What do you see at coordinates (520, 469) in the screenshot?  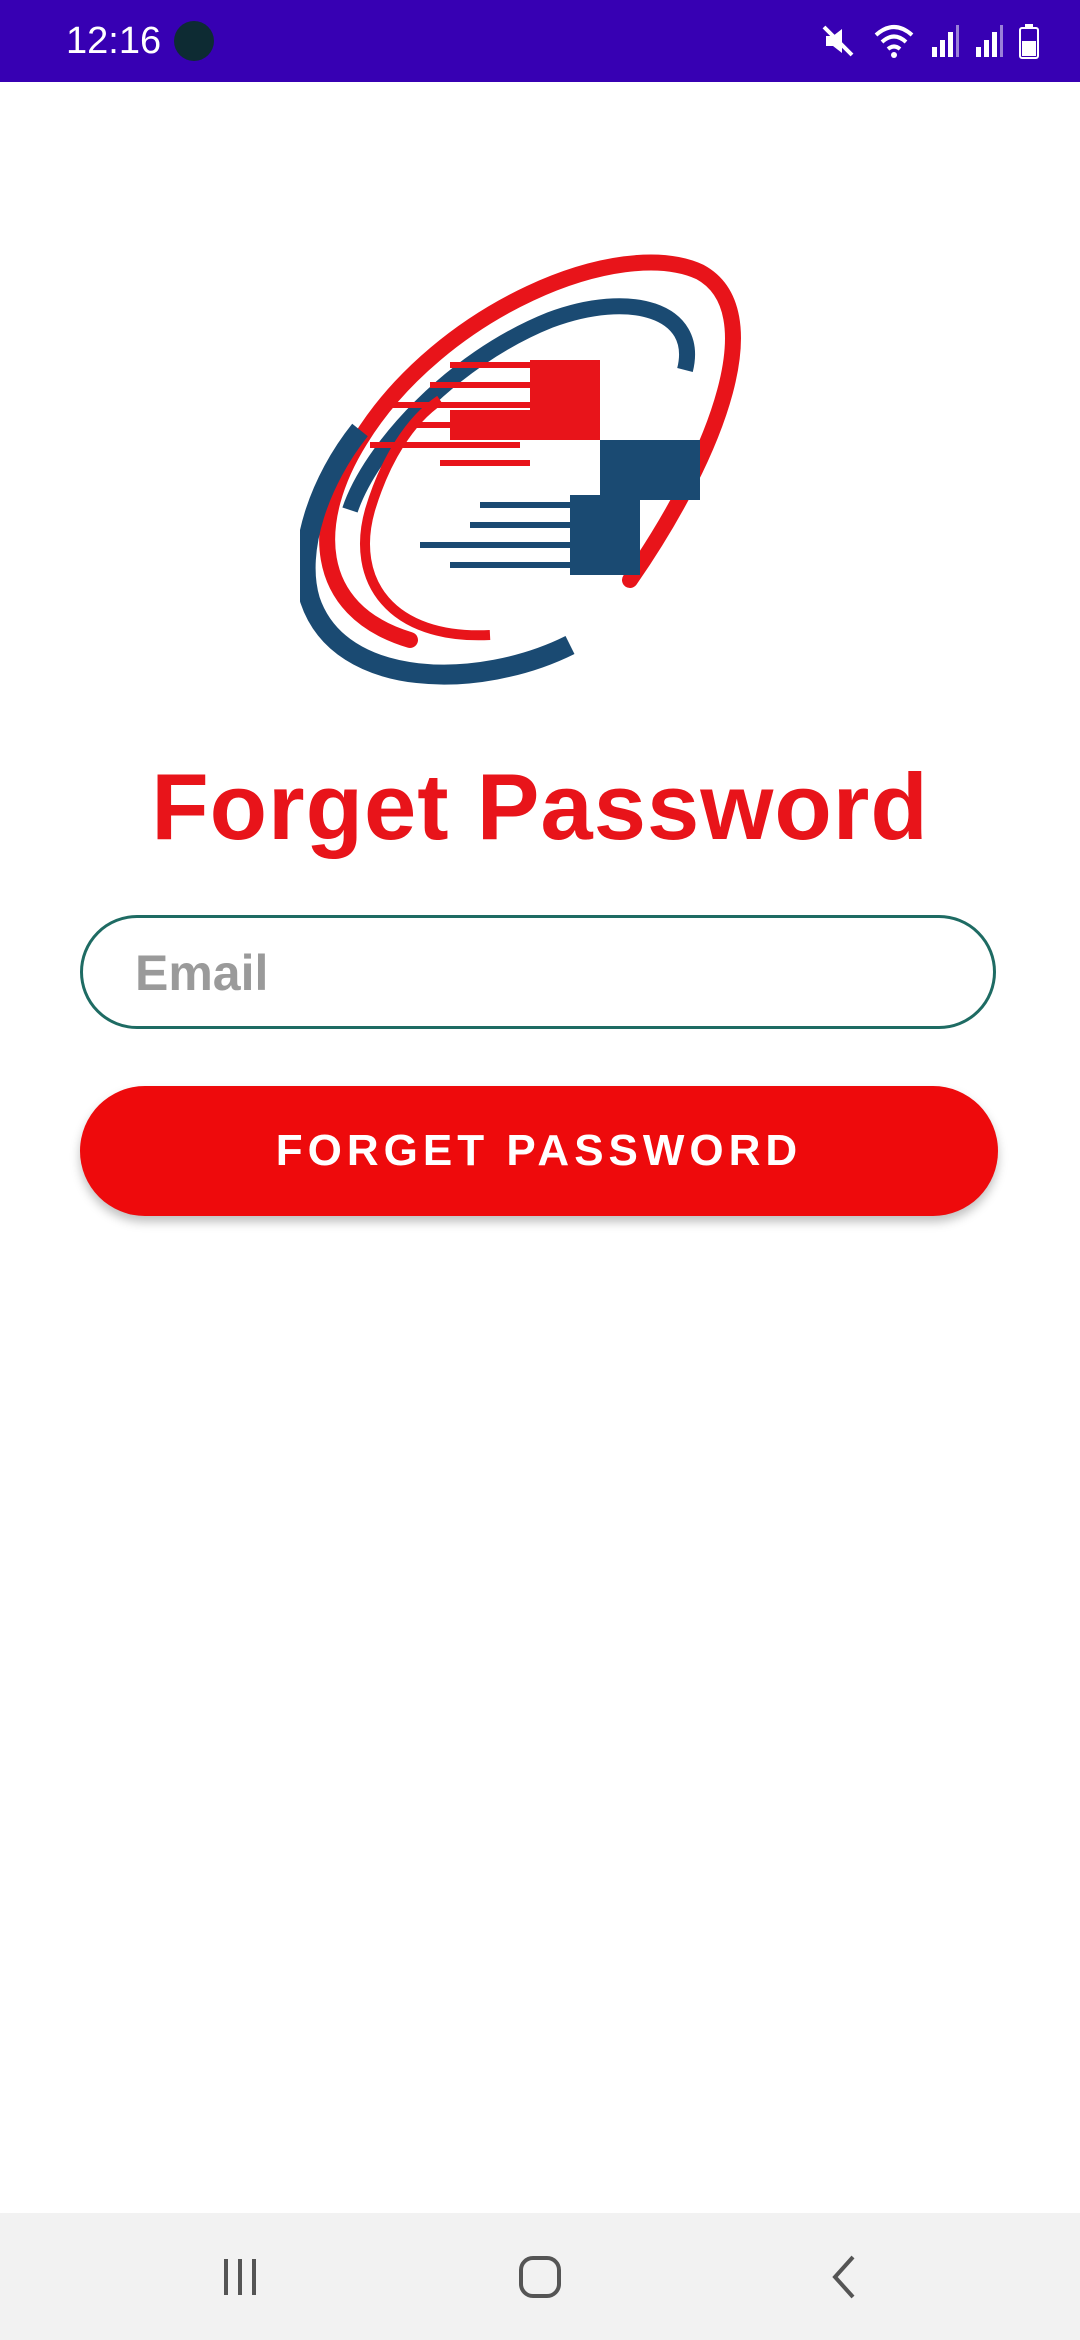 I see `medical-cross-logo` at bounding box center [520, 469].